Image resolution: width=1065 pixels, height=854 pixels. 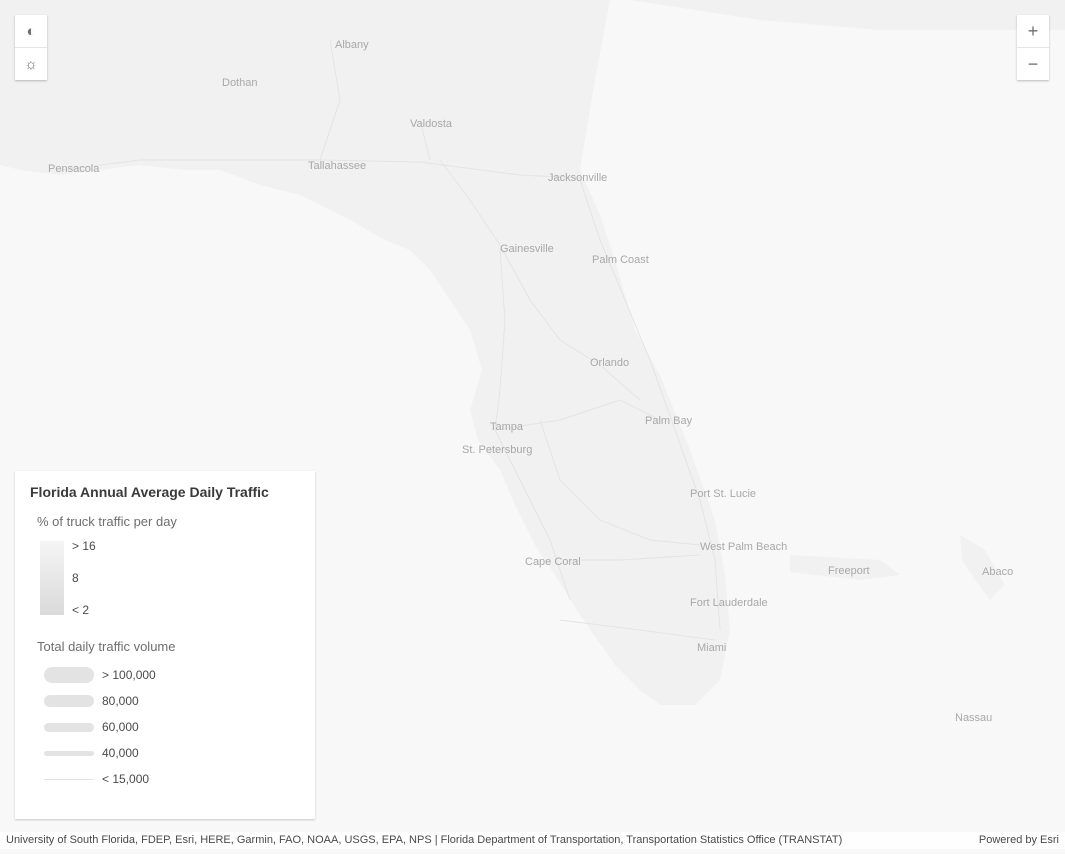 I want to click on place-label: West Palm Beach, so click(x=743, y=547).